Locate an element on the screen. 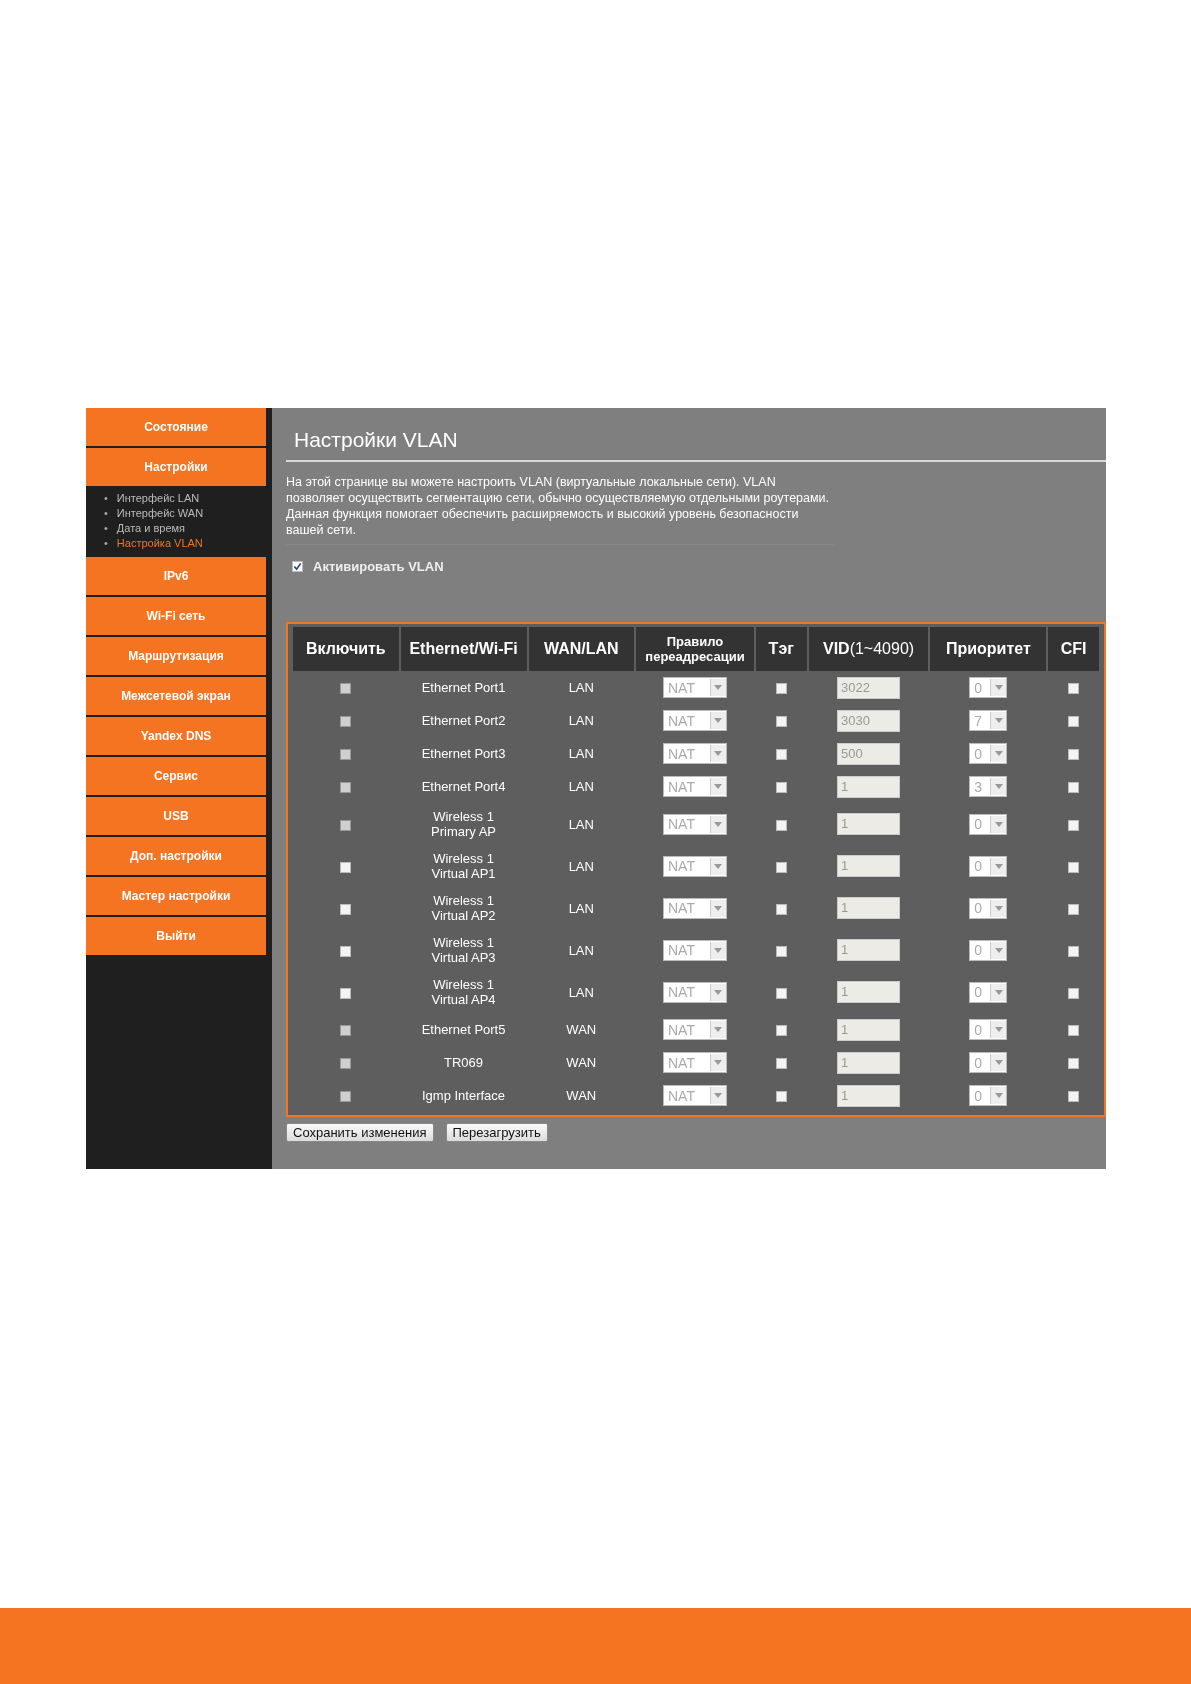 This screenshot has height=1684, width=1191. submenu-item: Интерфейс WAN is located at coordinates (160, 513).